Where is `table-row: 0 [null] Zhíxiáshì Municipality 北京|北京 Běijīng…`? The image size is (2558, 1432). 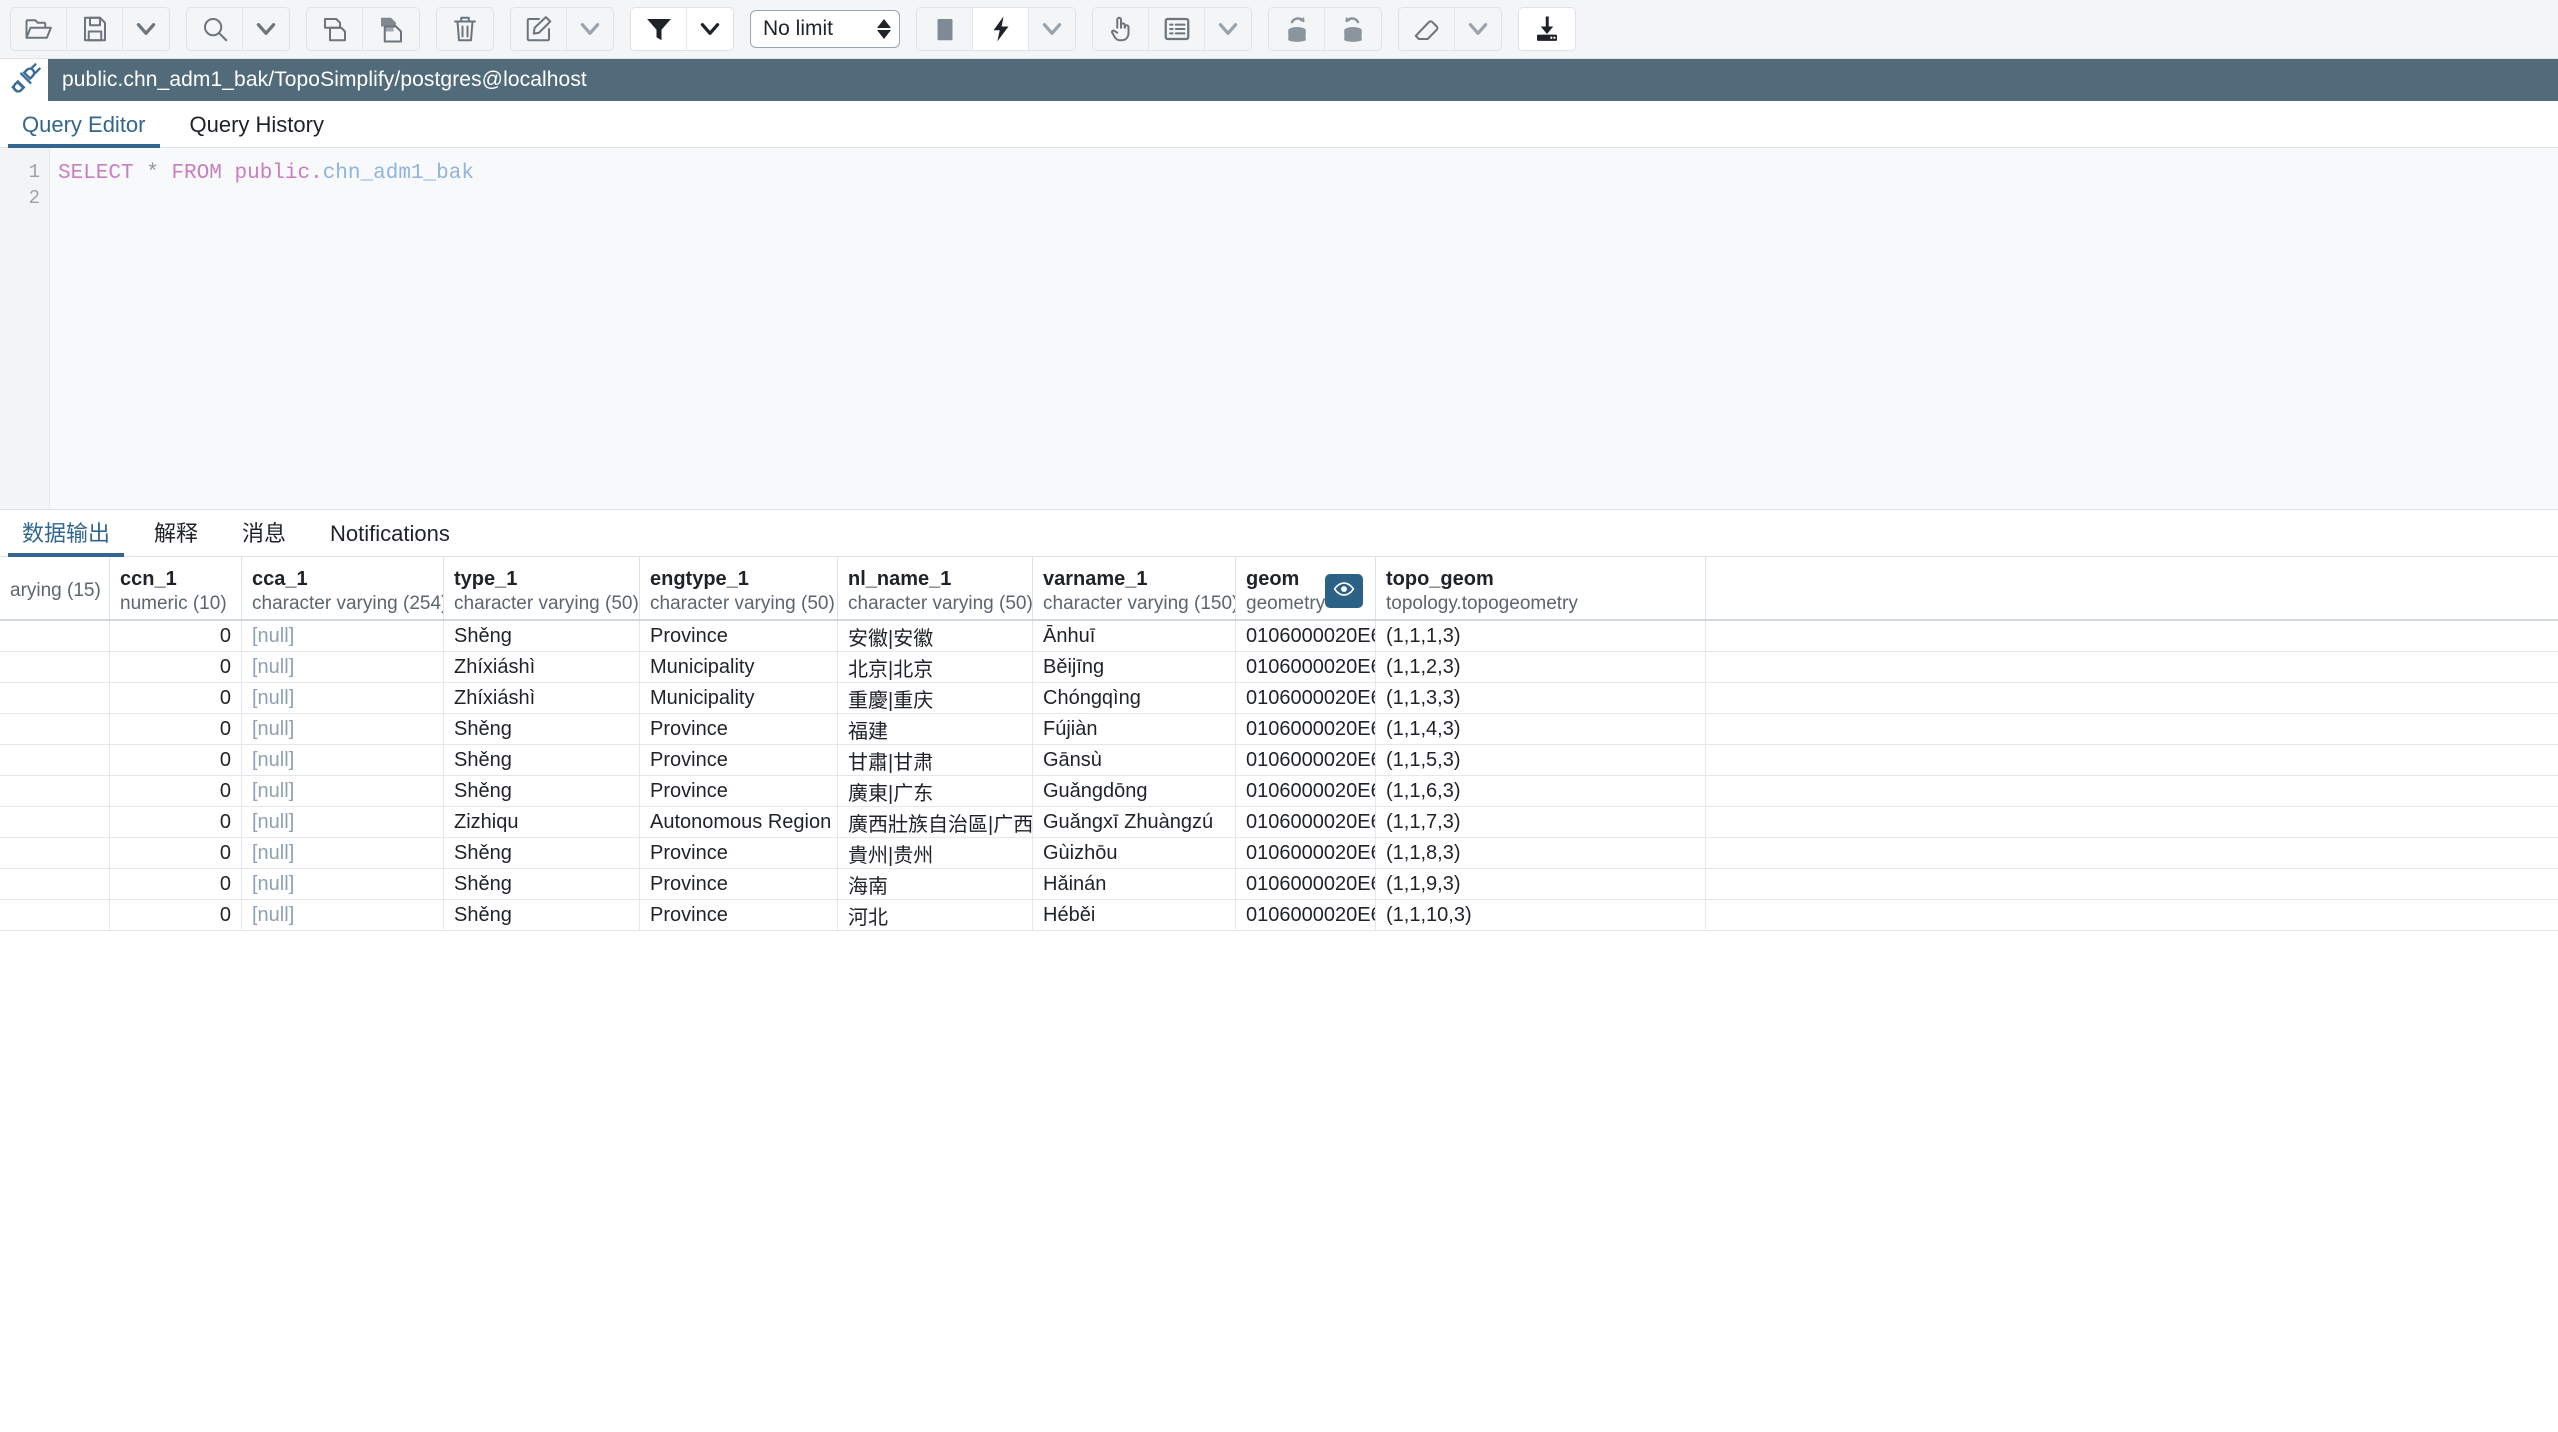 table-row: 0 [null] Zhíxiáshì Municipality 北京|北京 Běijīng… is located at coordinates (1279, 667).